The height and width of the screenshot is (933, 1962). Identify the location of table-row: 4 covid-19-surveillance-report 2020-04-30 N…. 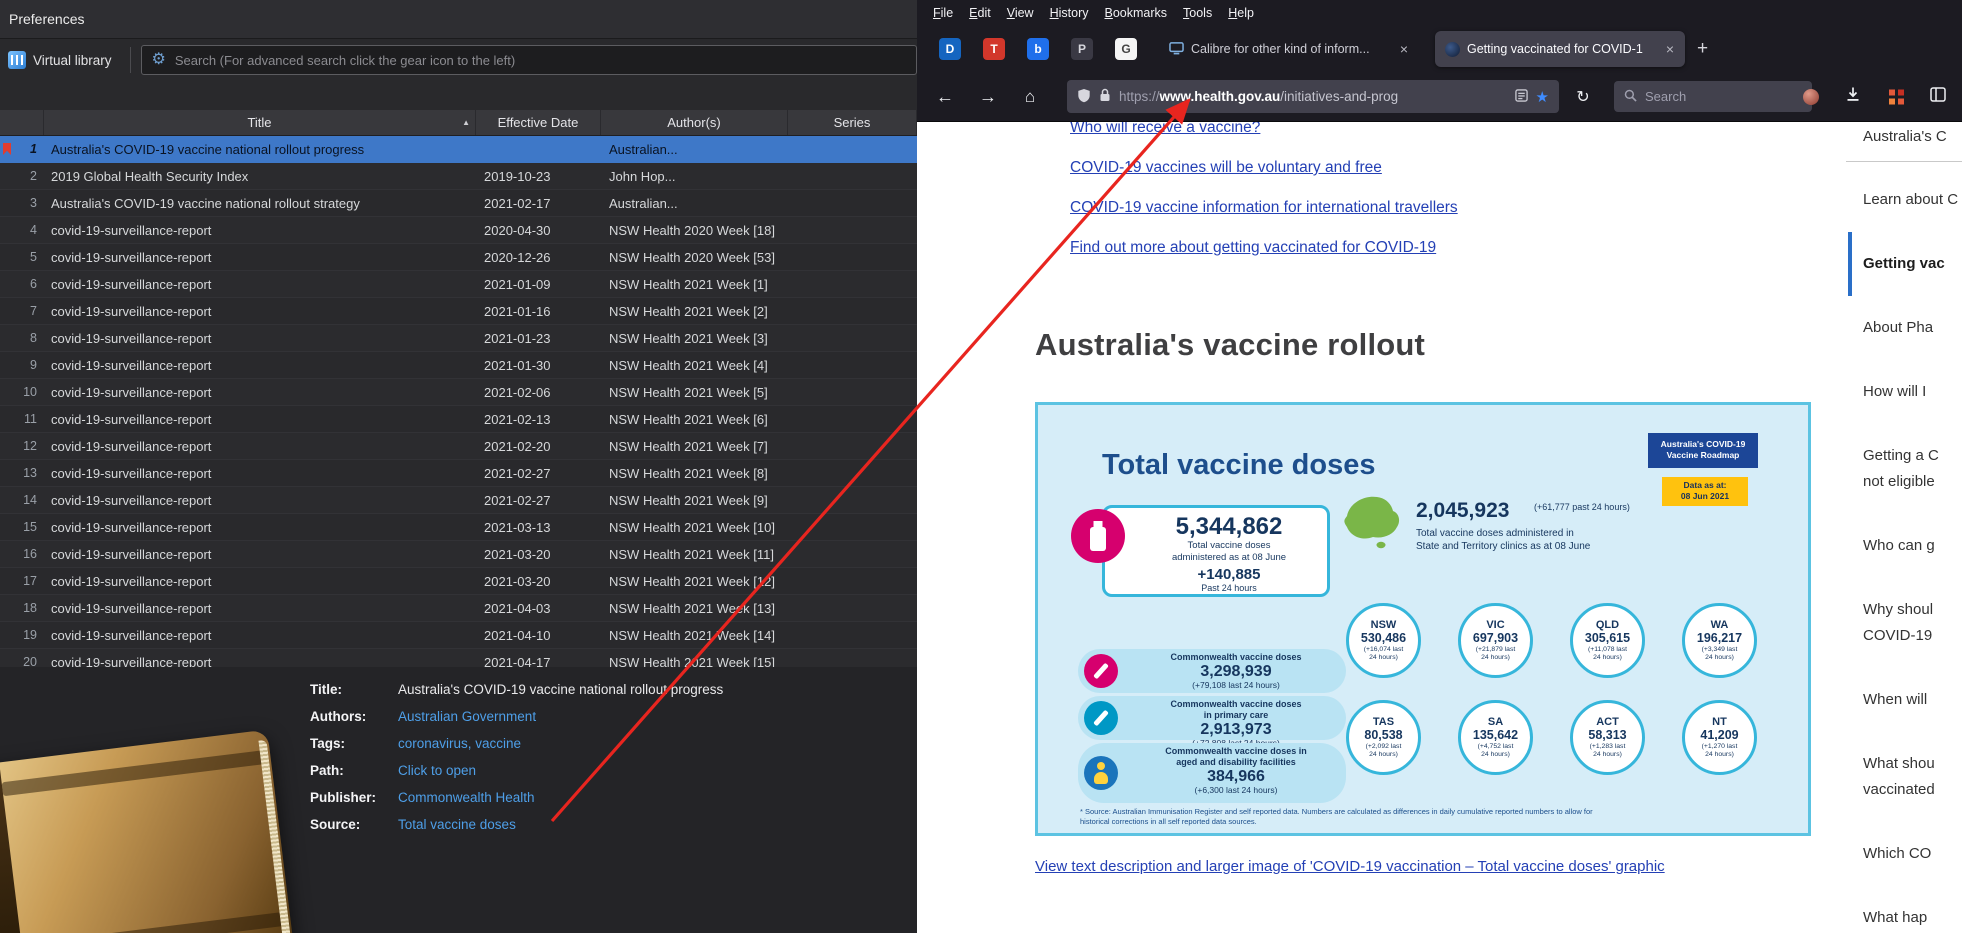
(458, 230).